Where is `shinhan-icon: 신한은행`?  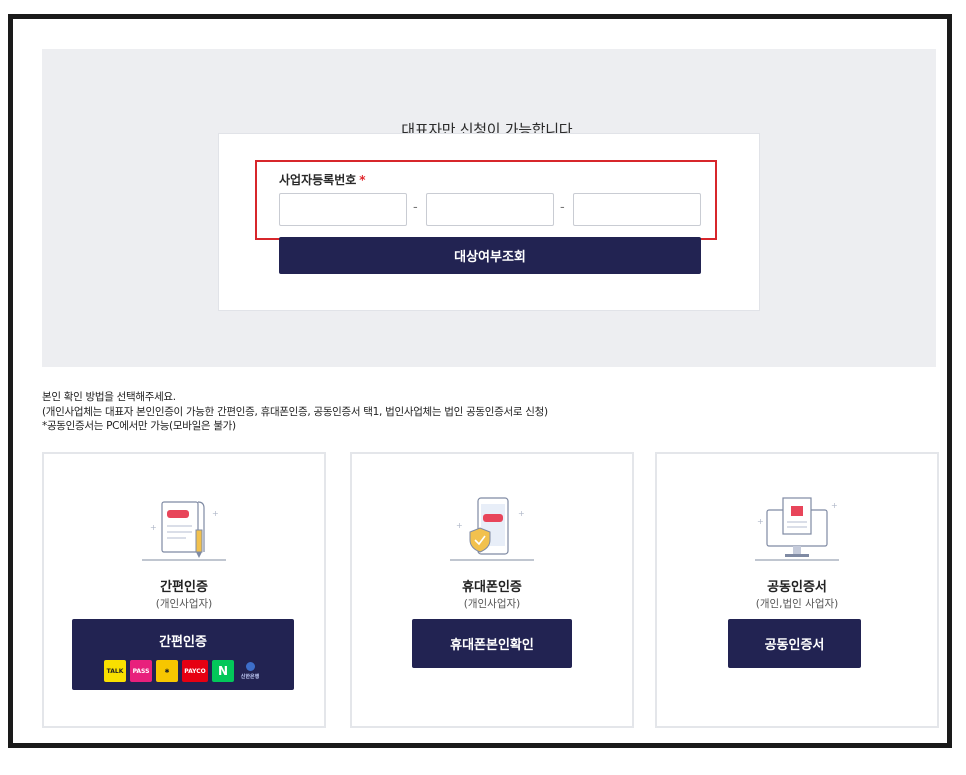 shinhan-icon: 신한은행 is located at coordinates (250, 671).